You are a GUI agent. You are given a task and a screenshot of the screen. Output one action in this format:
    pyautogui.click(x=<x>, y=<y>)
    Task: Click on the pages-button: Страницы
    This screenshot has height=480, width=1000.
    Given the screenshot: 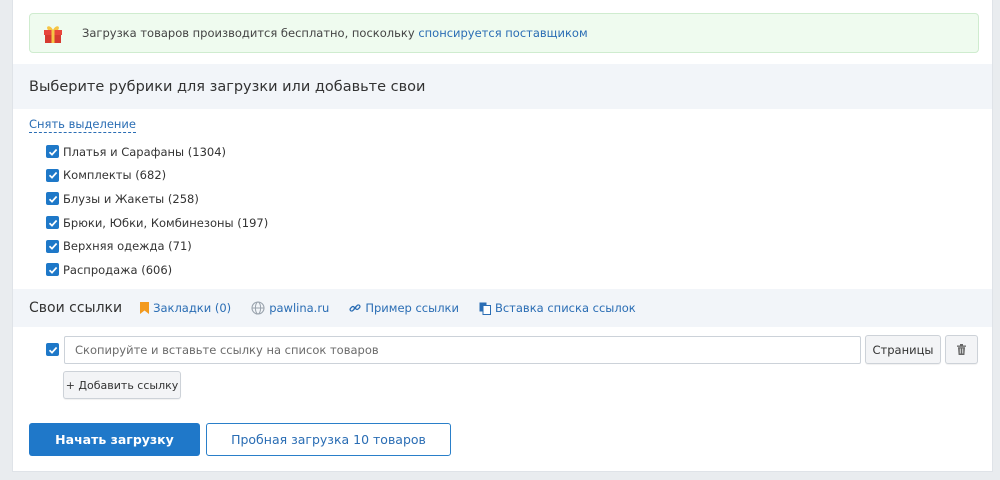 What is the action you would take?
    pyautogui.click(x=903, y=349)
    